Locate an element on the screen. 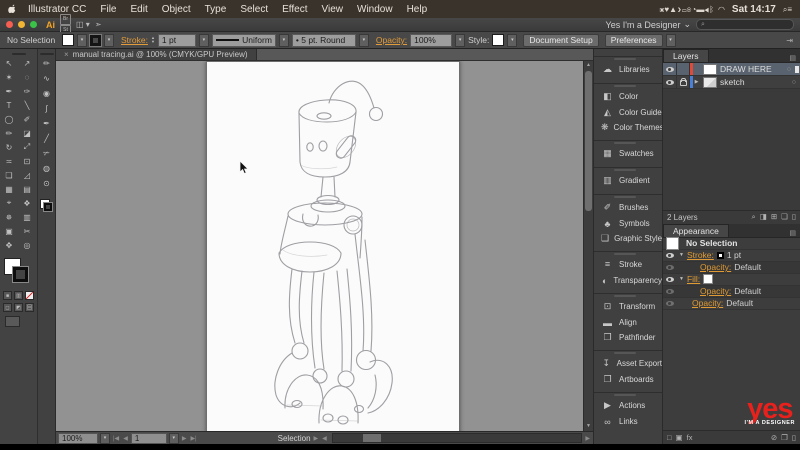  artboard-dropdown: ▾ is located at coordinates (173, 438).